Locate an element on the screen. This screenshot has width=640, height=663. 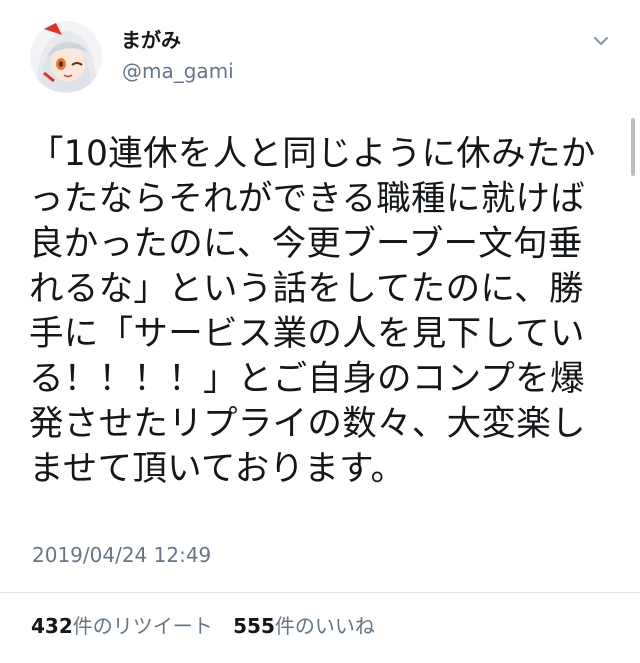
tweet-text-line: 「10連休を人と同じように休みたか is located at coordinates (312, 154).